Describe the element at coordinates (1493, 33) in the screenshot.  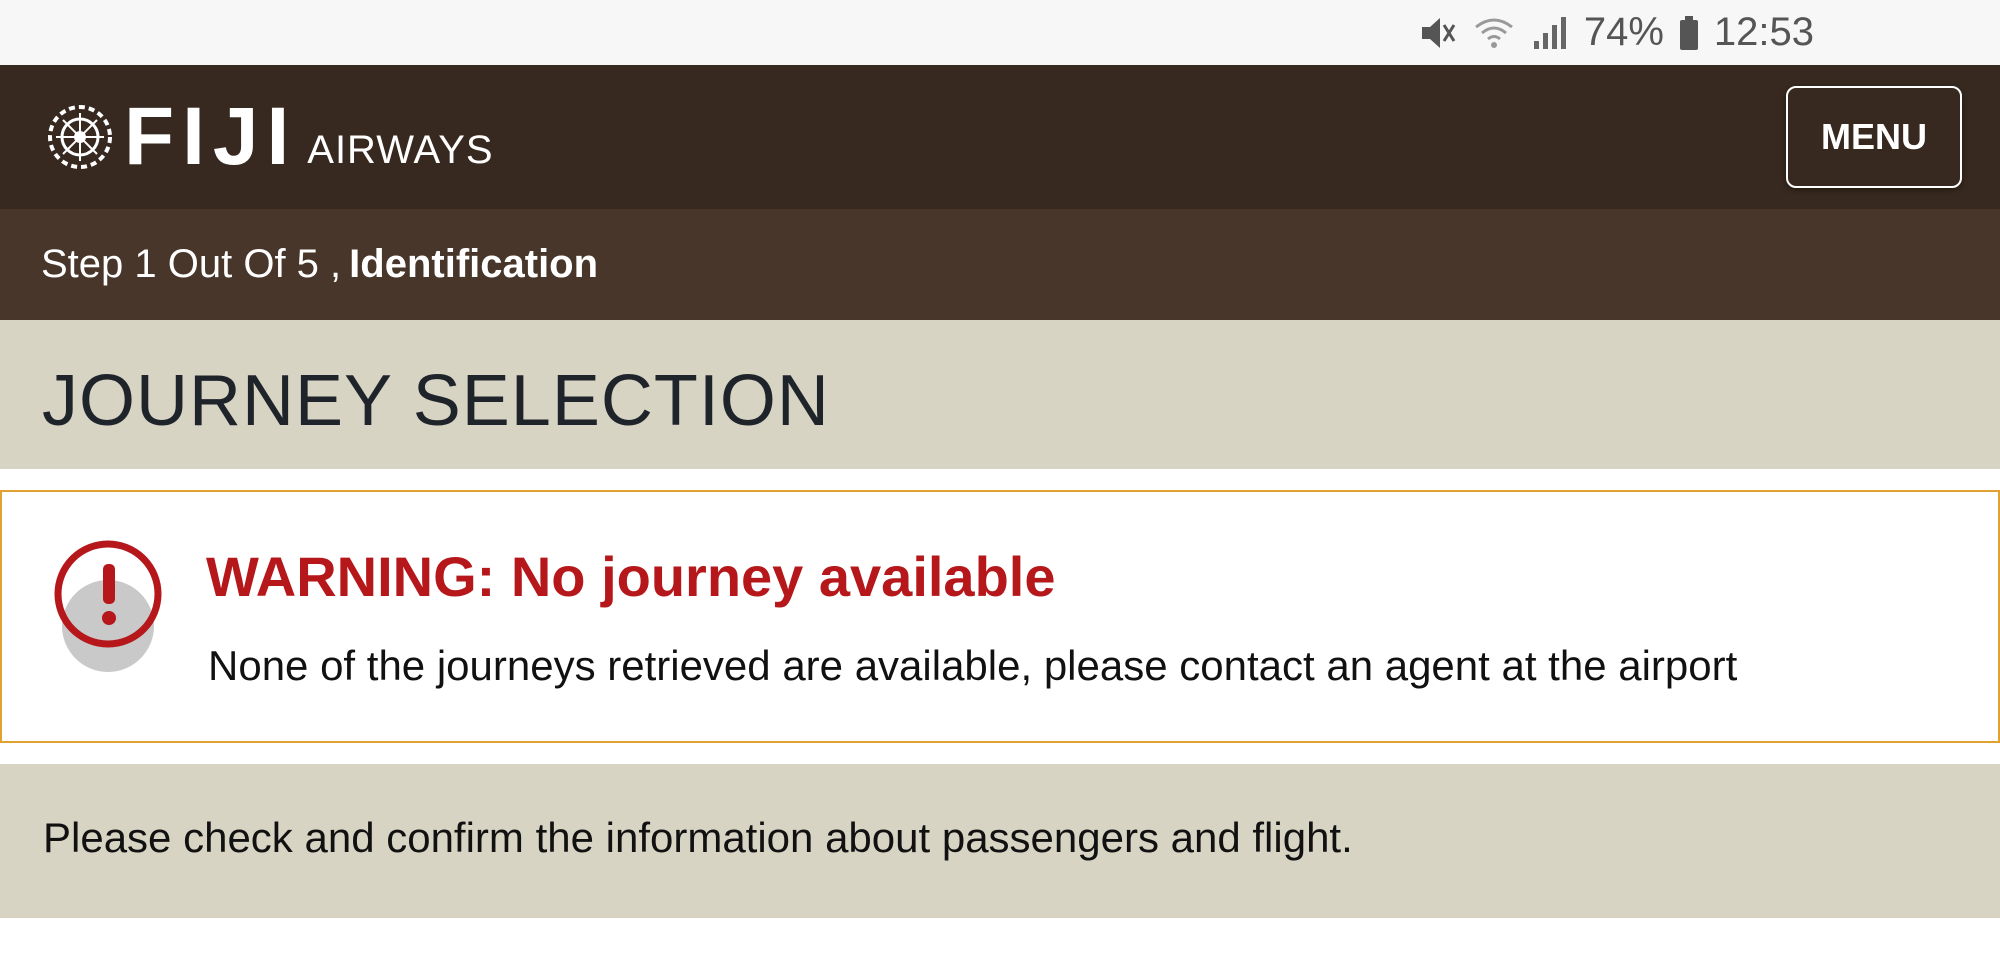
I see `wifi-icon` at that location.